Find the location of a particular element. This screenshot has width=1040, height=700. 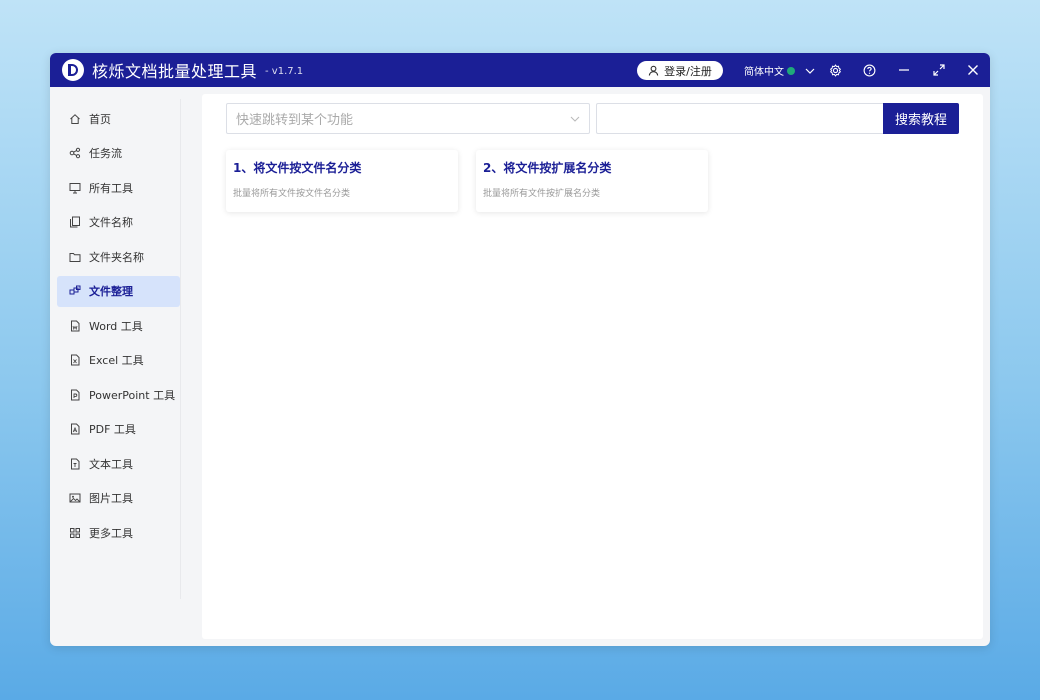

quick-jump-select: 快速跳转到某个功能 is located at coordinates (408, 118).